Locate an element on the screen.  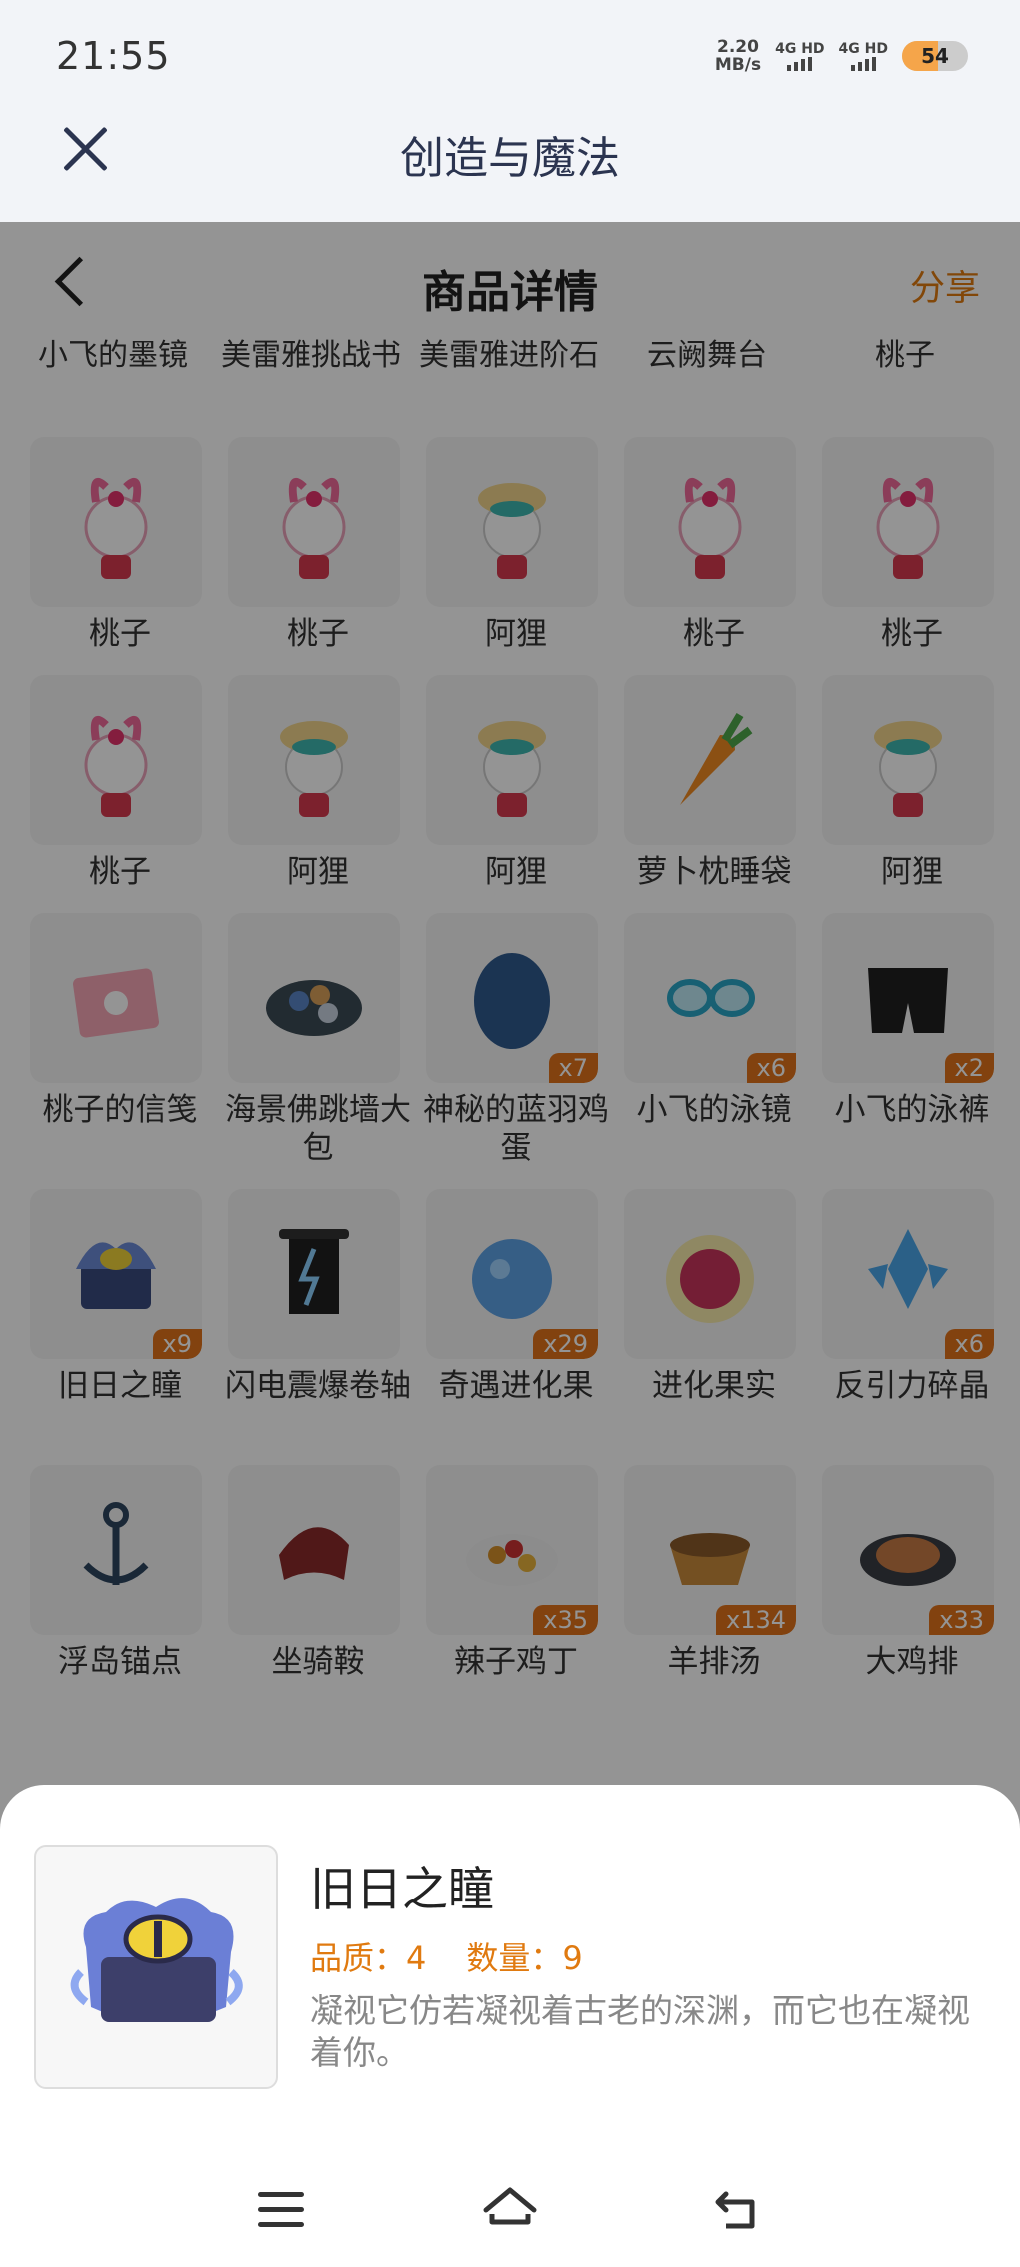
network-type-2: 4G HD is located at coordinates (863, 48).